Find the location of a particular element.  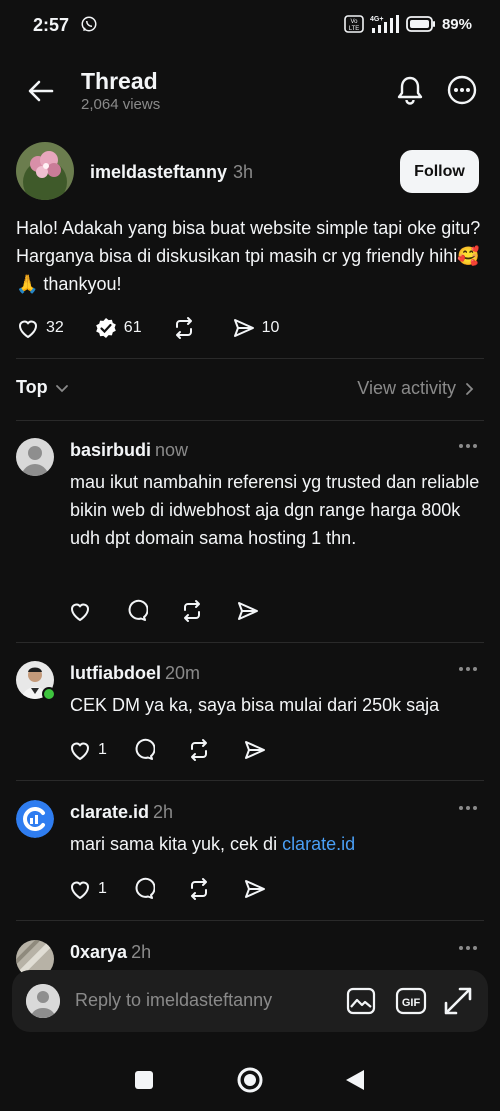

signal-icon: 4G+ is located at coordinates (384, 24).